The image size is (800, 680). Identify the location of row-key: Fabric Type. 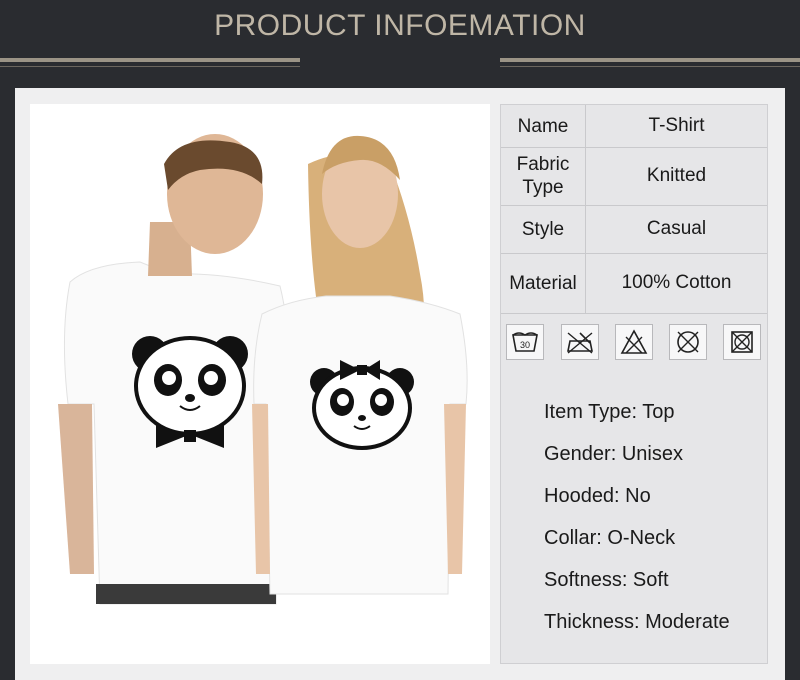
(543, 176).